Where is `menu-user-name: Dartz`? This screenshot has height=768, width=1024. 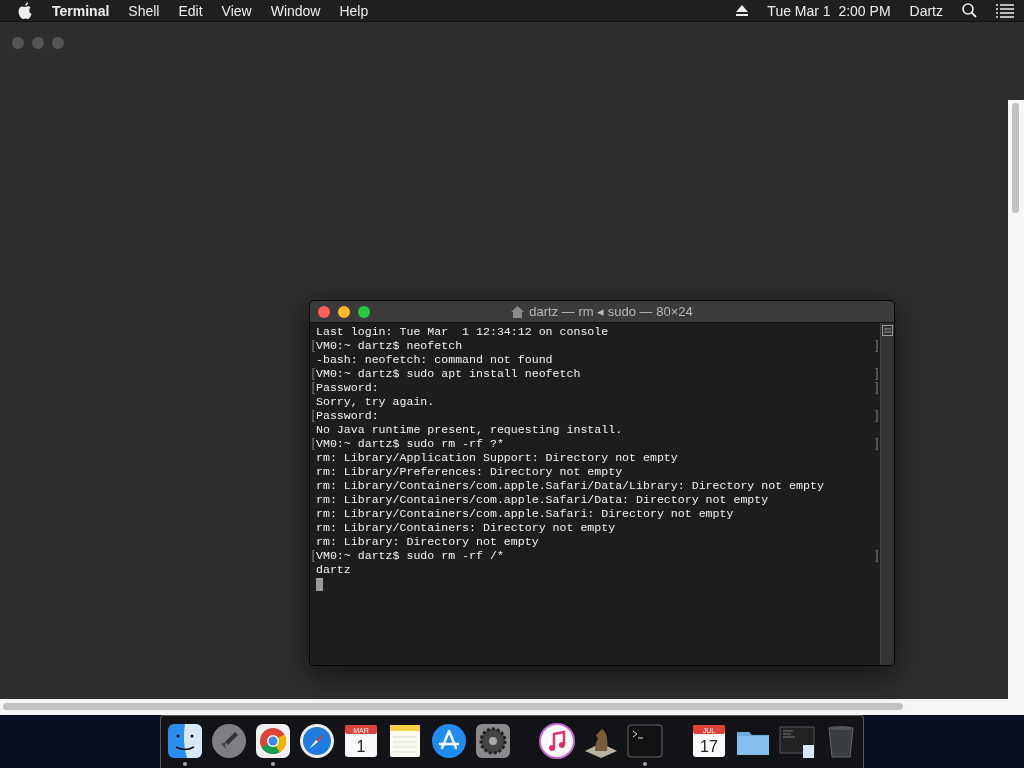 menu-user-name: Dartz is located at coordinates (926, 10).